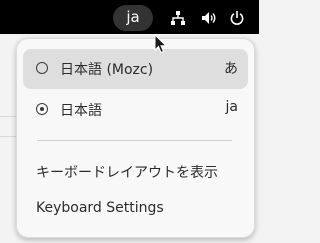 The image size is (320, 243). Describe the element at coordinates (133, 18) in the screenshot. I see `input-source-indicator: ja` at that location.